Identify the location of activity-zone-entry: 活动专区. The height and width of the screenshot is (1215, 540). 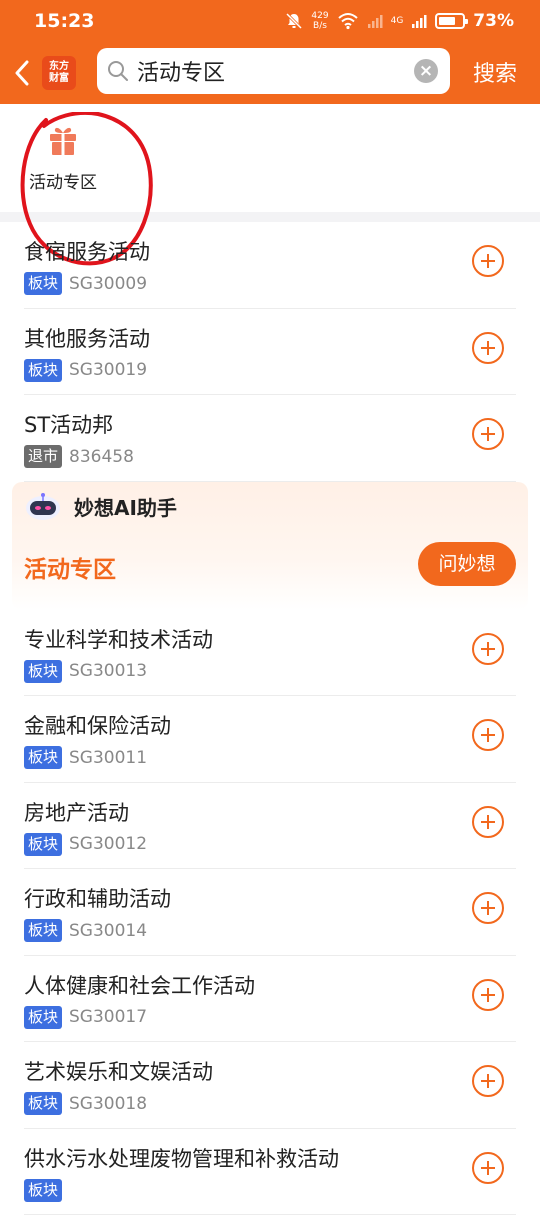
(63, 158).